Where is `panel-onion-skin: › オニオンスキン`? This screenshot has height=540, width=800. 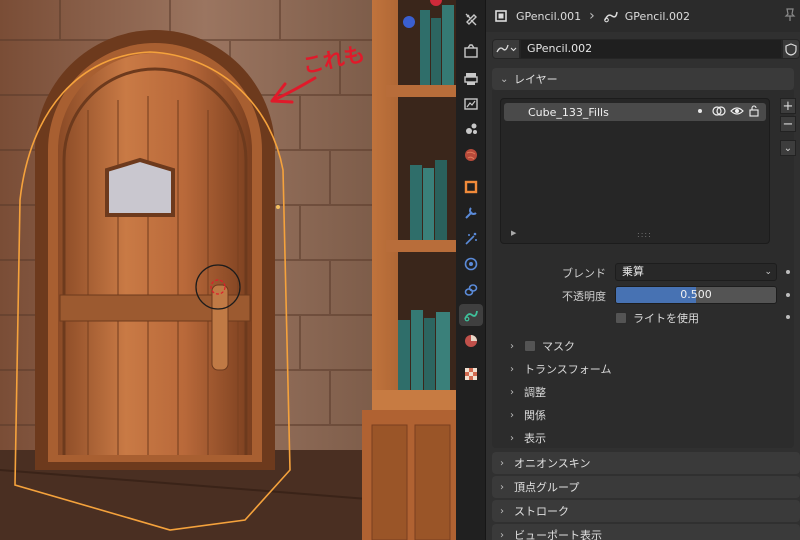
panel-onion-skin: › オニオンスキン is located at coordinates (646, 463).